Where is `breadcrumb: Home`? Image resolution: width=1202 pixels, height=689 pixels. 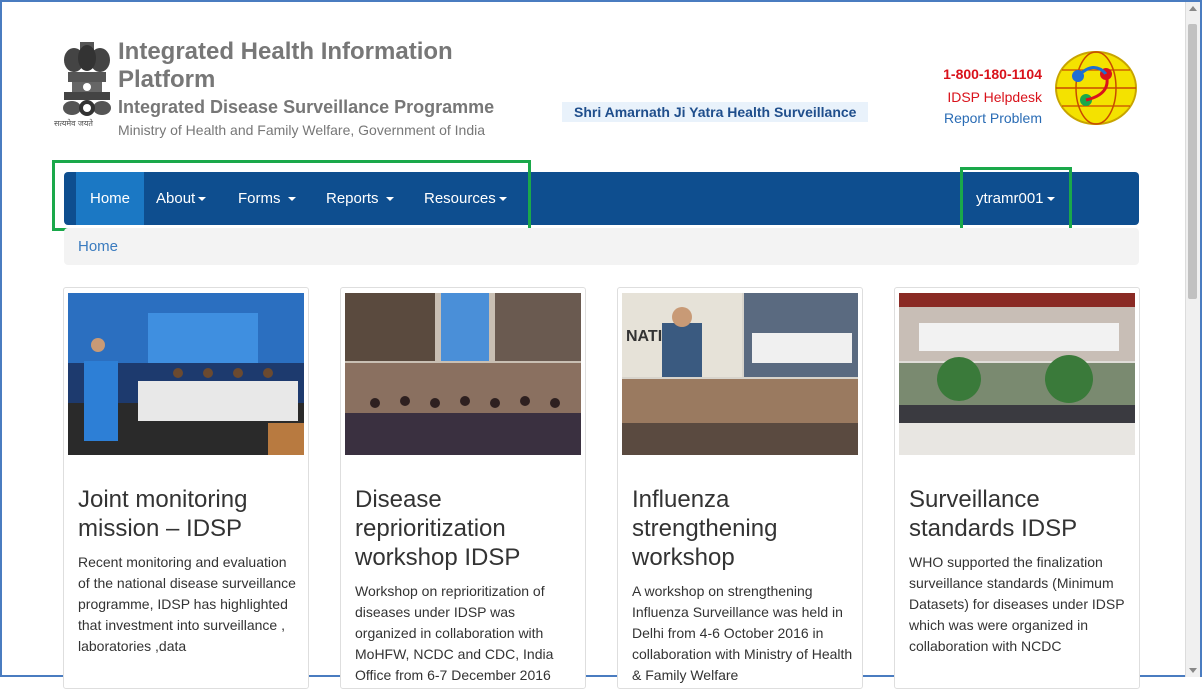 breadcrumb: Home is located at coordinates (601, 246).